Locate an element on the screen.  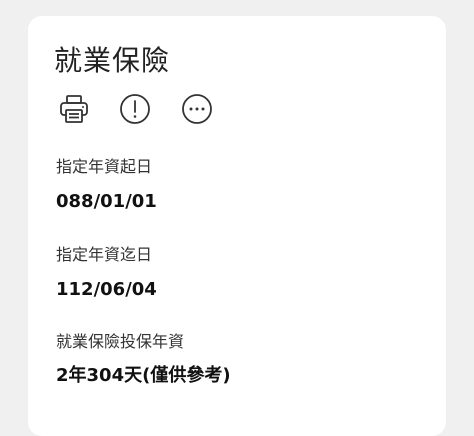
card-title: 就業保險 is located at coordinates (112, 60).